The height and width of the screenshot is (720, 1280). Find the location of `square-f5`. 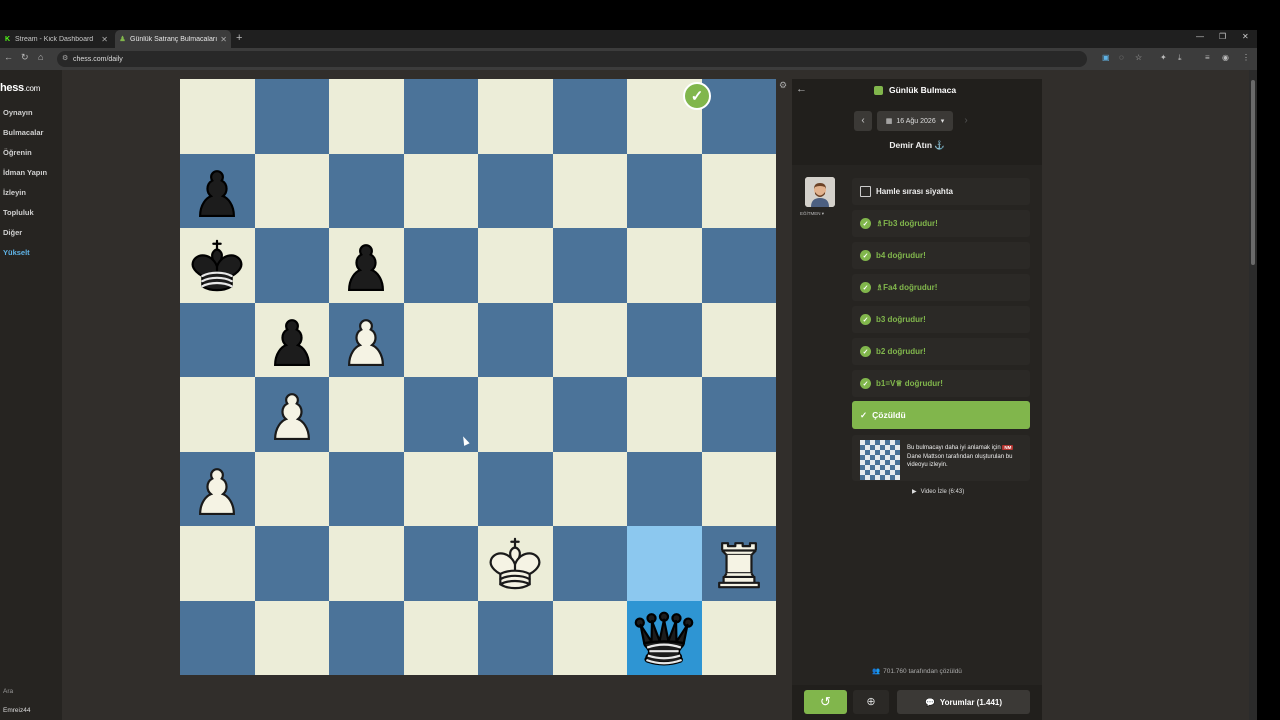

square-f5 is located at coordinates (366, 414).